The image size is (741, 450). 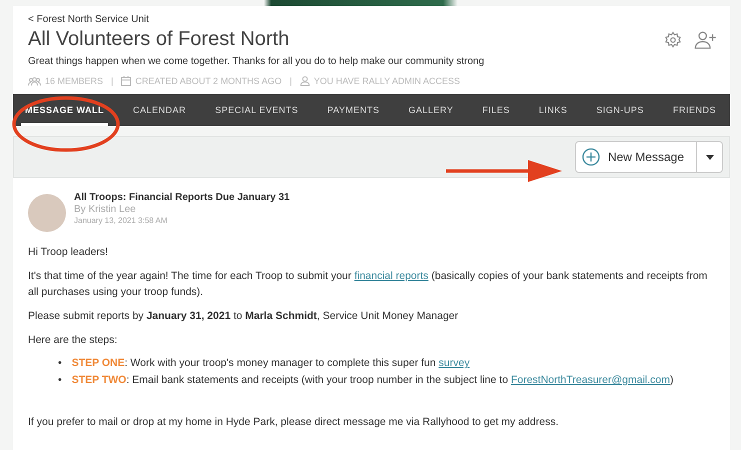 What do you see at coordinates (591, 157) in the screenshot?
I see `plus-circle-icon` at bounding box center [591, 157].